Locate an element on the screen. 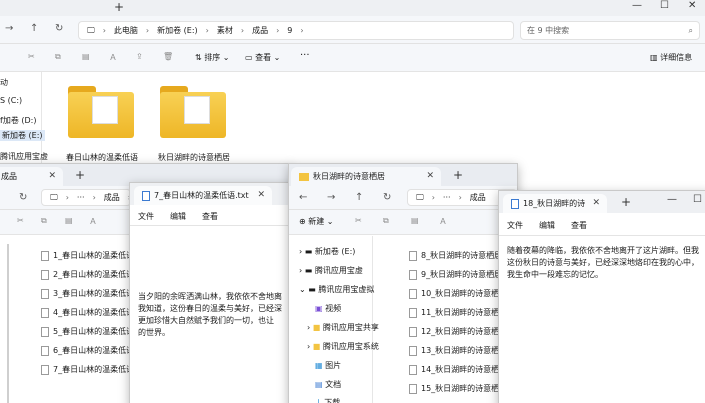 This screenshot has width=705, height=403. nav-item: 新加卷 (E:) is located at coordinates (22, 135).